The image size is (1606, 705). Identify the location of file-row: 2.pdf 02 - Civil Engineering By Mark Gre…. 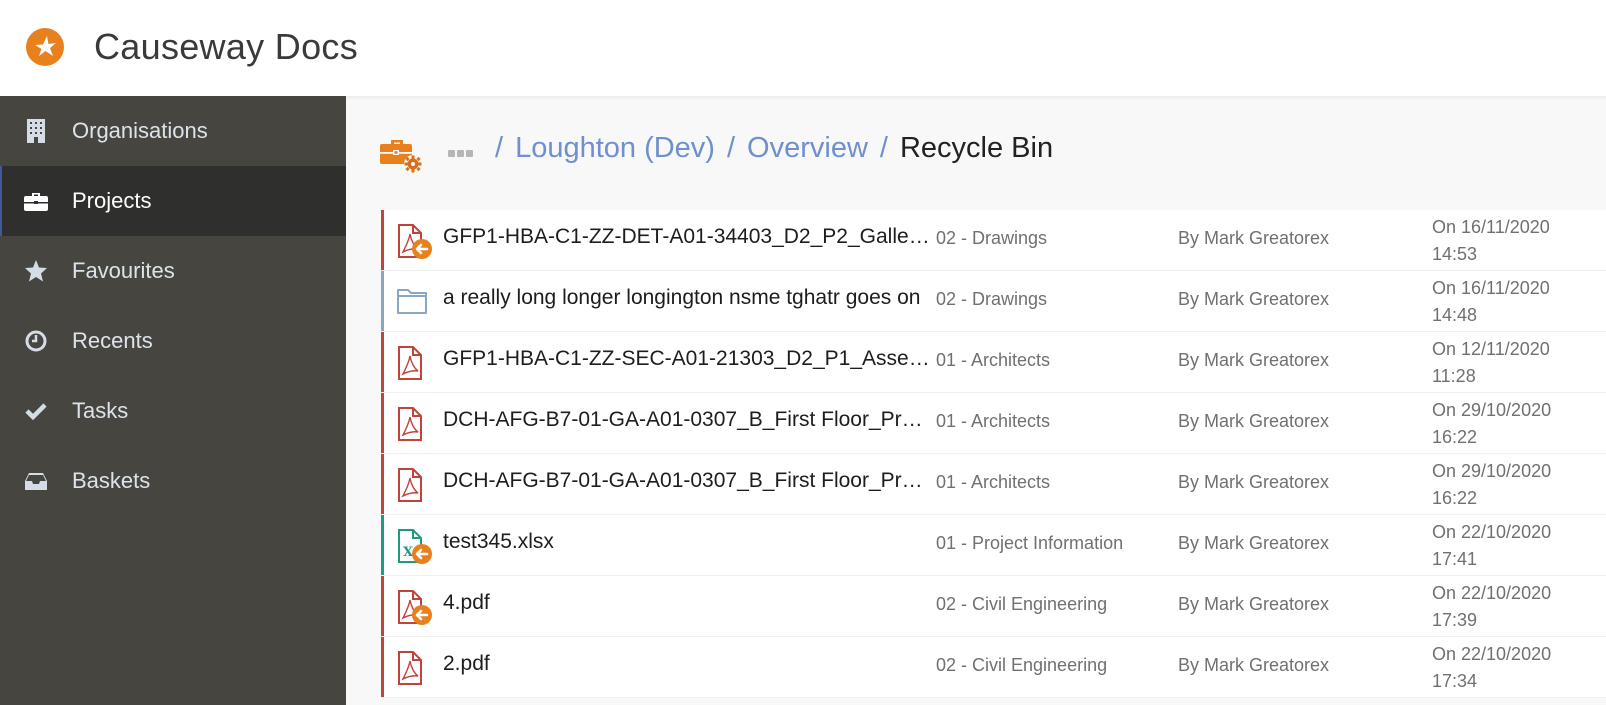
(993, 667).